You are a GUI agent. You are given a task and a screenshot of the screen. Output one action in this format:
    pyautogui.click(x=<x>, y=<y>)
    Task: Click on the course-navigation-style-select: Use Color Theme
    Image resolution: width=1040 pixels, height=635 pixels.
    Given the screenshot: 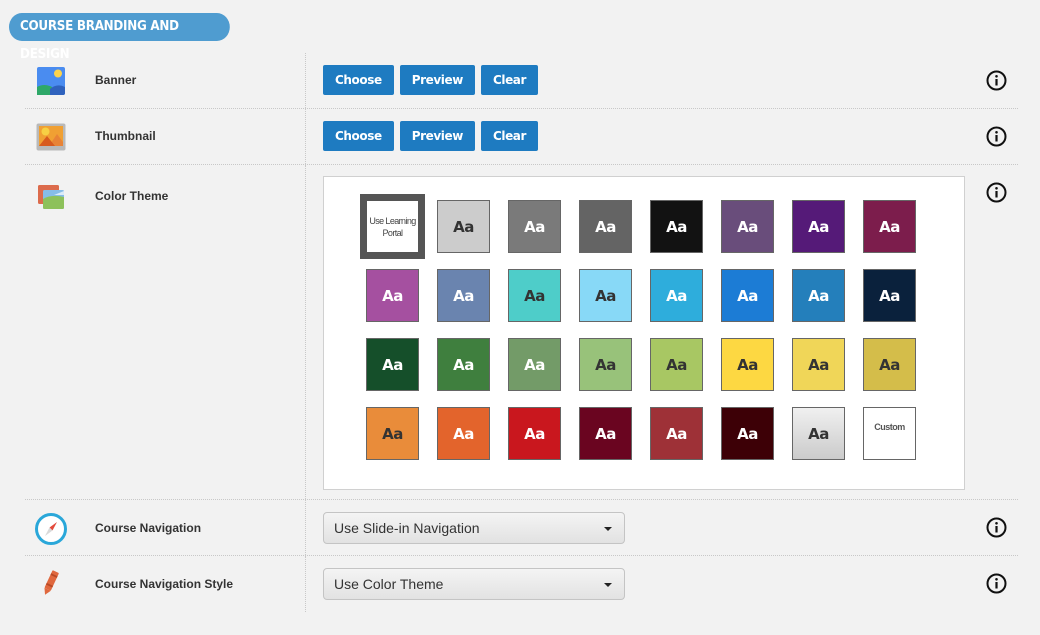 What is the action you would take?
    pyautogui.click(x=474, y=584)
    